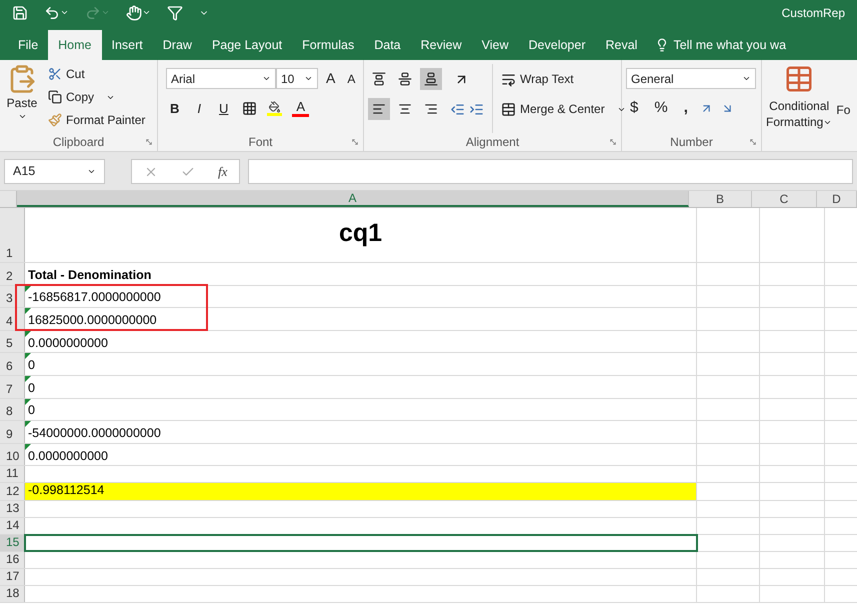 The width and height of the screenshot is (857, 609). I want to click on cell-value: -54000000.0000000000, so click(94, 433).